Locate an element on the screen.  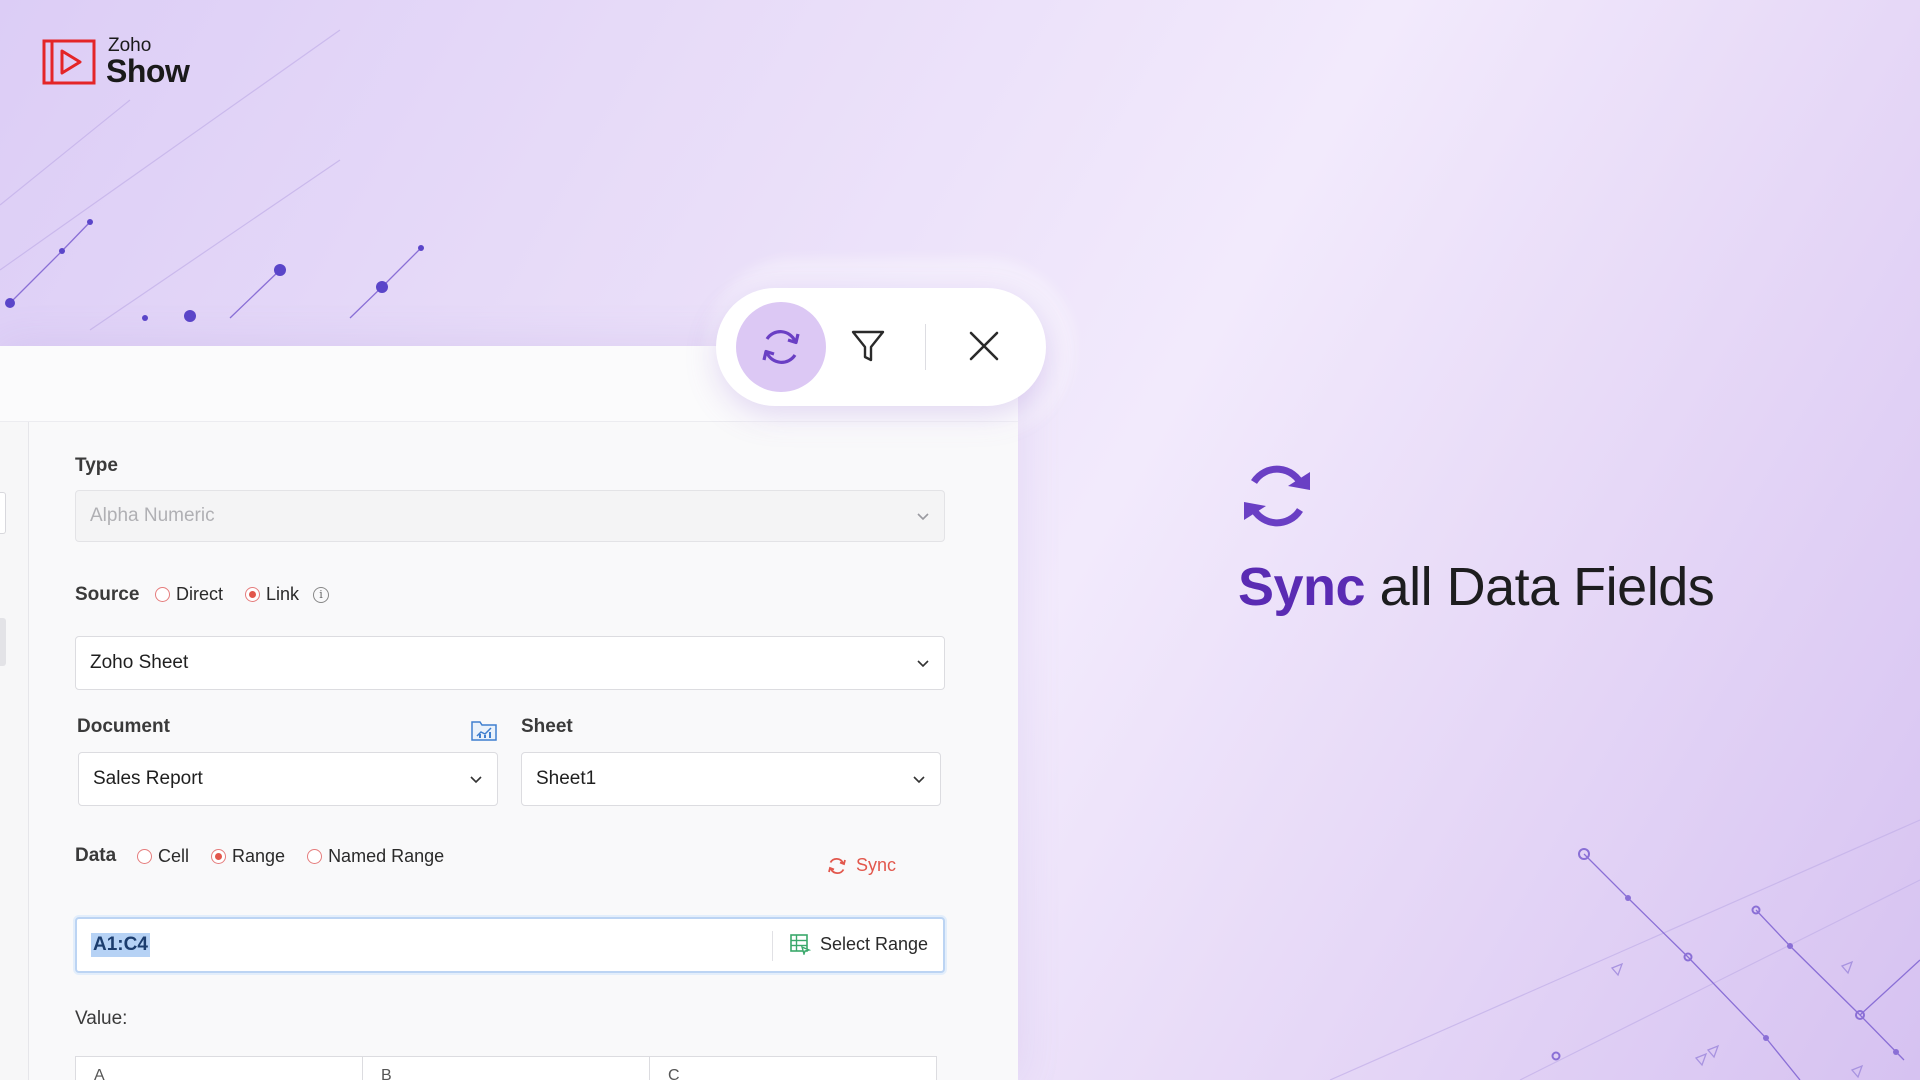
value-column-a: A is located at coordinates (219, 1068).